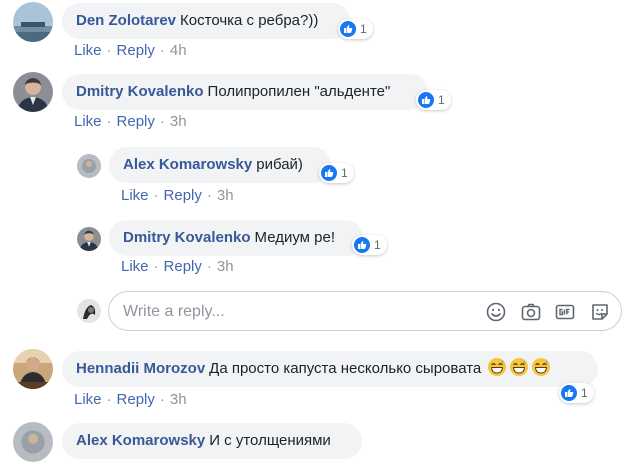 Image resolution: width=644 pixels, height=462 pixels. I want to click on reply-composer, so click(365, 311).